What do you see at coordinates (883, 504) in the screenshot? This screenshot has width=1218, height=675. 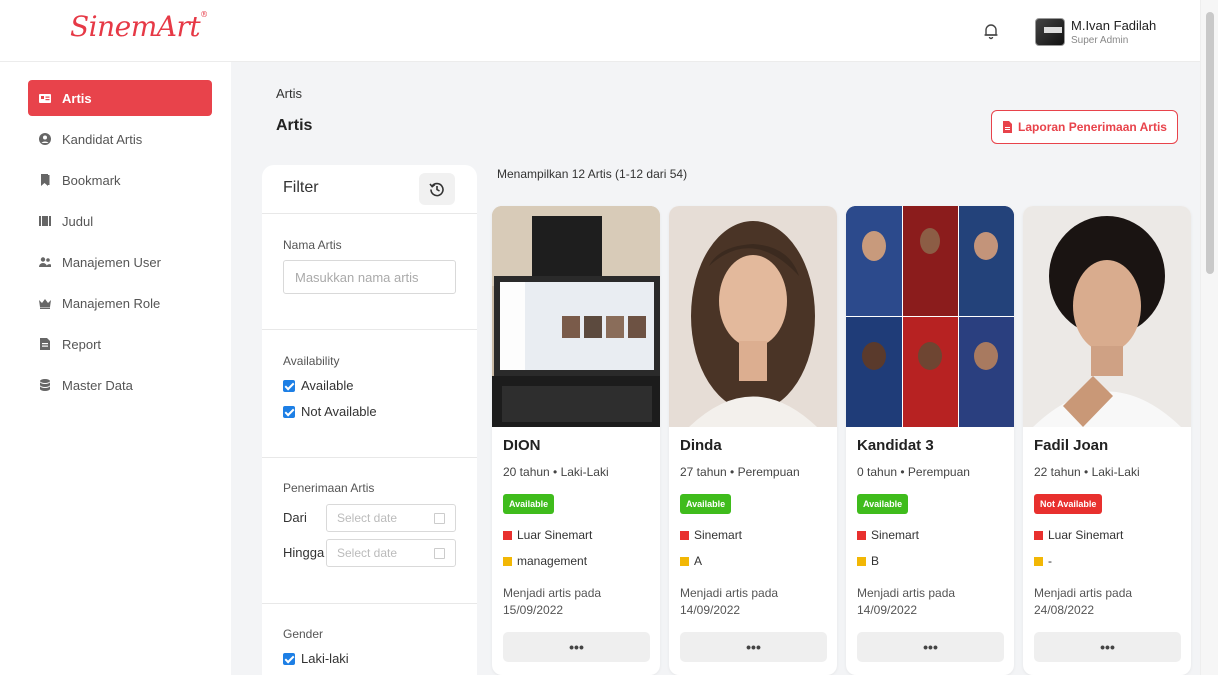 I see `status-badge: Available` at bounding box center [883, 504].